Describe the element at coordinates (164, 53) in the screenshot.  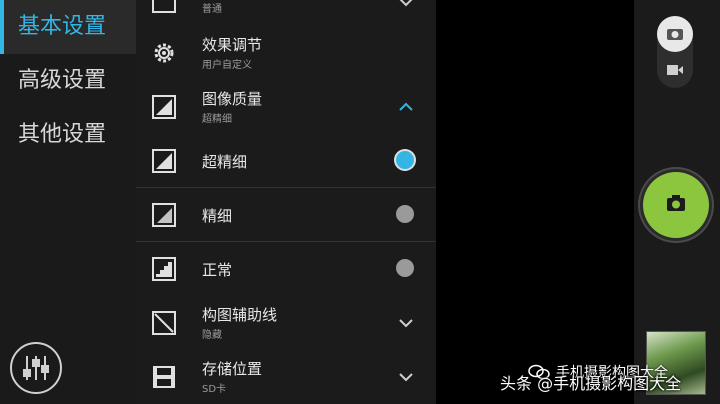
I see `gear-icon` at that location.